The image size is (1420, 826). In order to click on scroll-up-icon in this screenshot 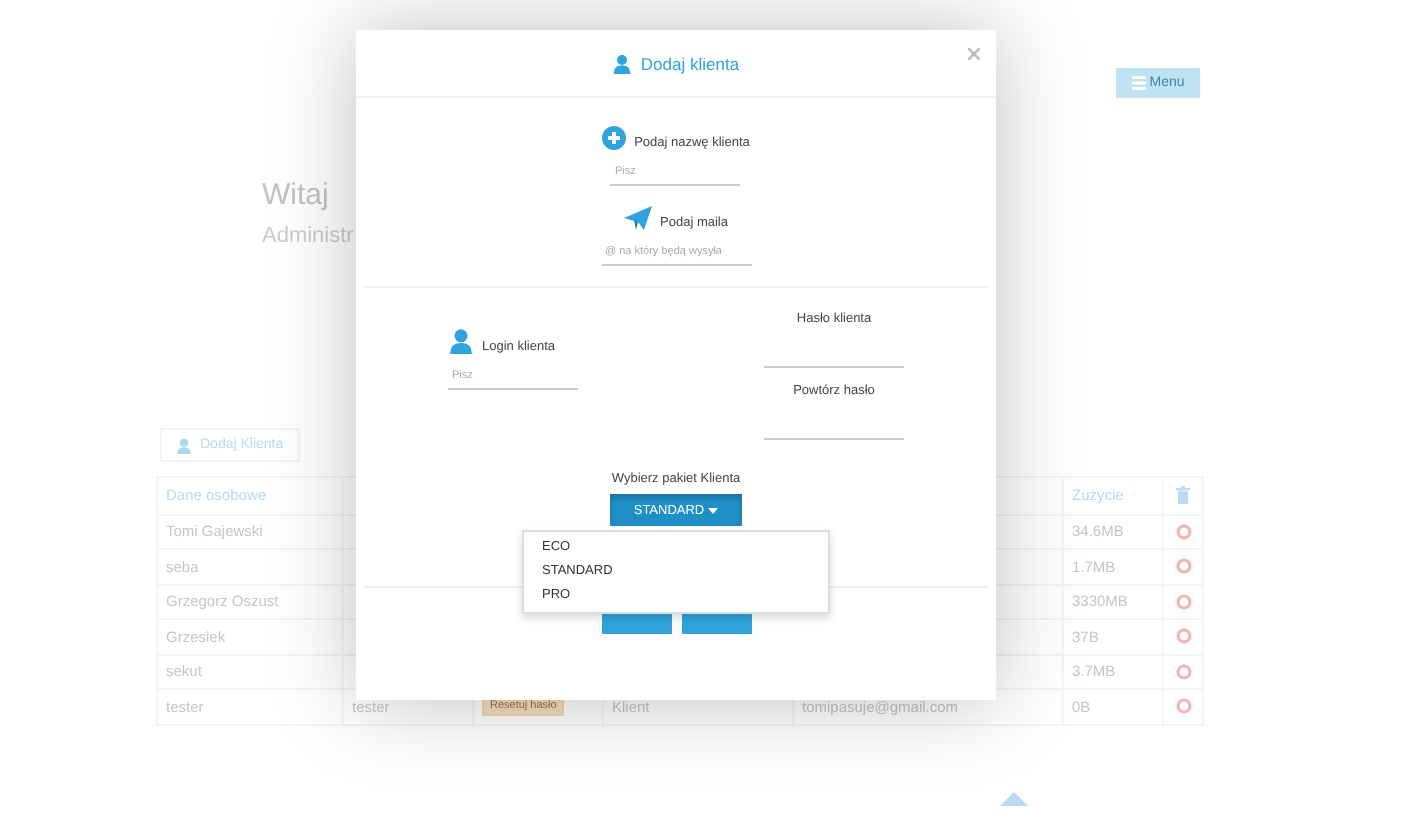, I will do `click(1014, 799)`.